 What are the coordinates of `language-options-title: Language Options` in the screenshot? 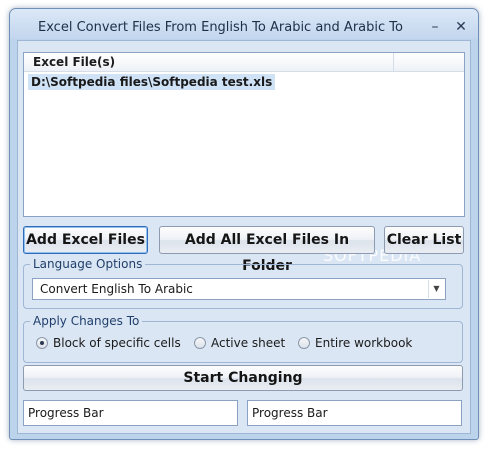 It's located at (88, 264).